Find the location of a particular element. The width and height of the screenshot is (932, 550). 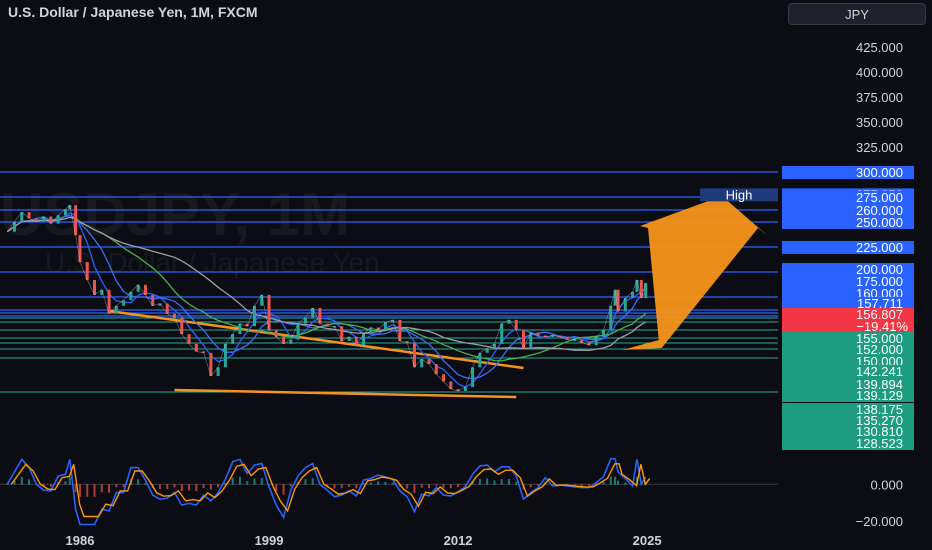

time-axis-tick: 1999 is located at coordinates (269, 540).